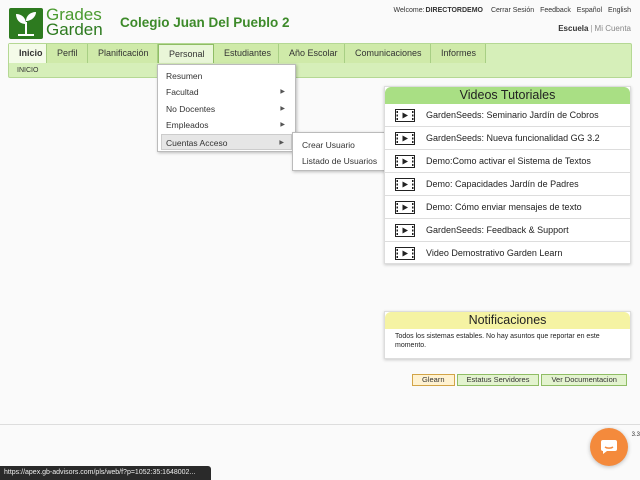 The width and height of the screenshot is (640, 480). I want to click on tab-planificacion: Planificación, so click(123, 53).